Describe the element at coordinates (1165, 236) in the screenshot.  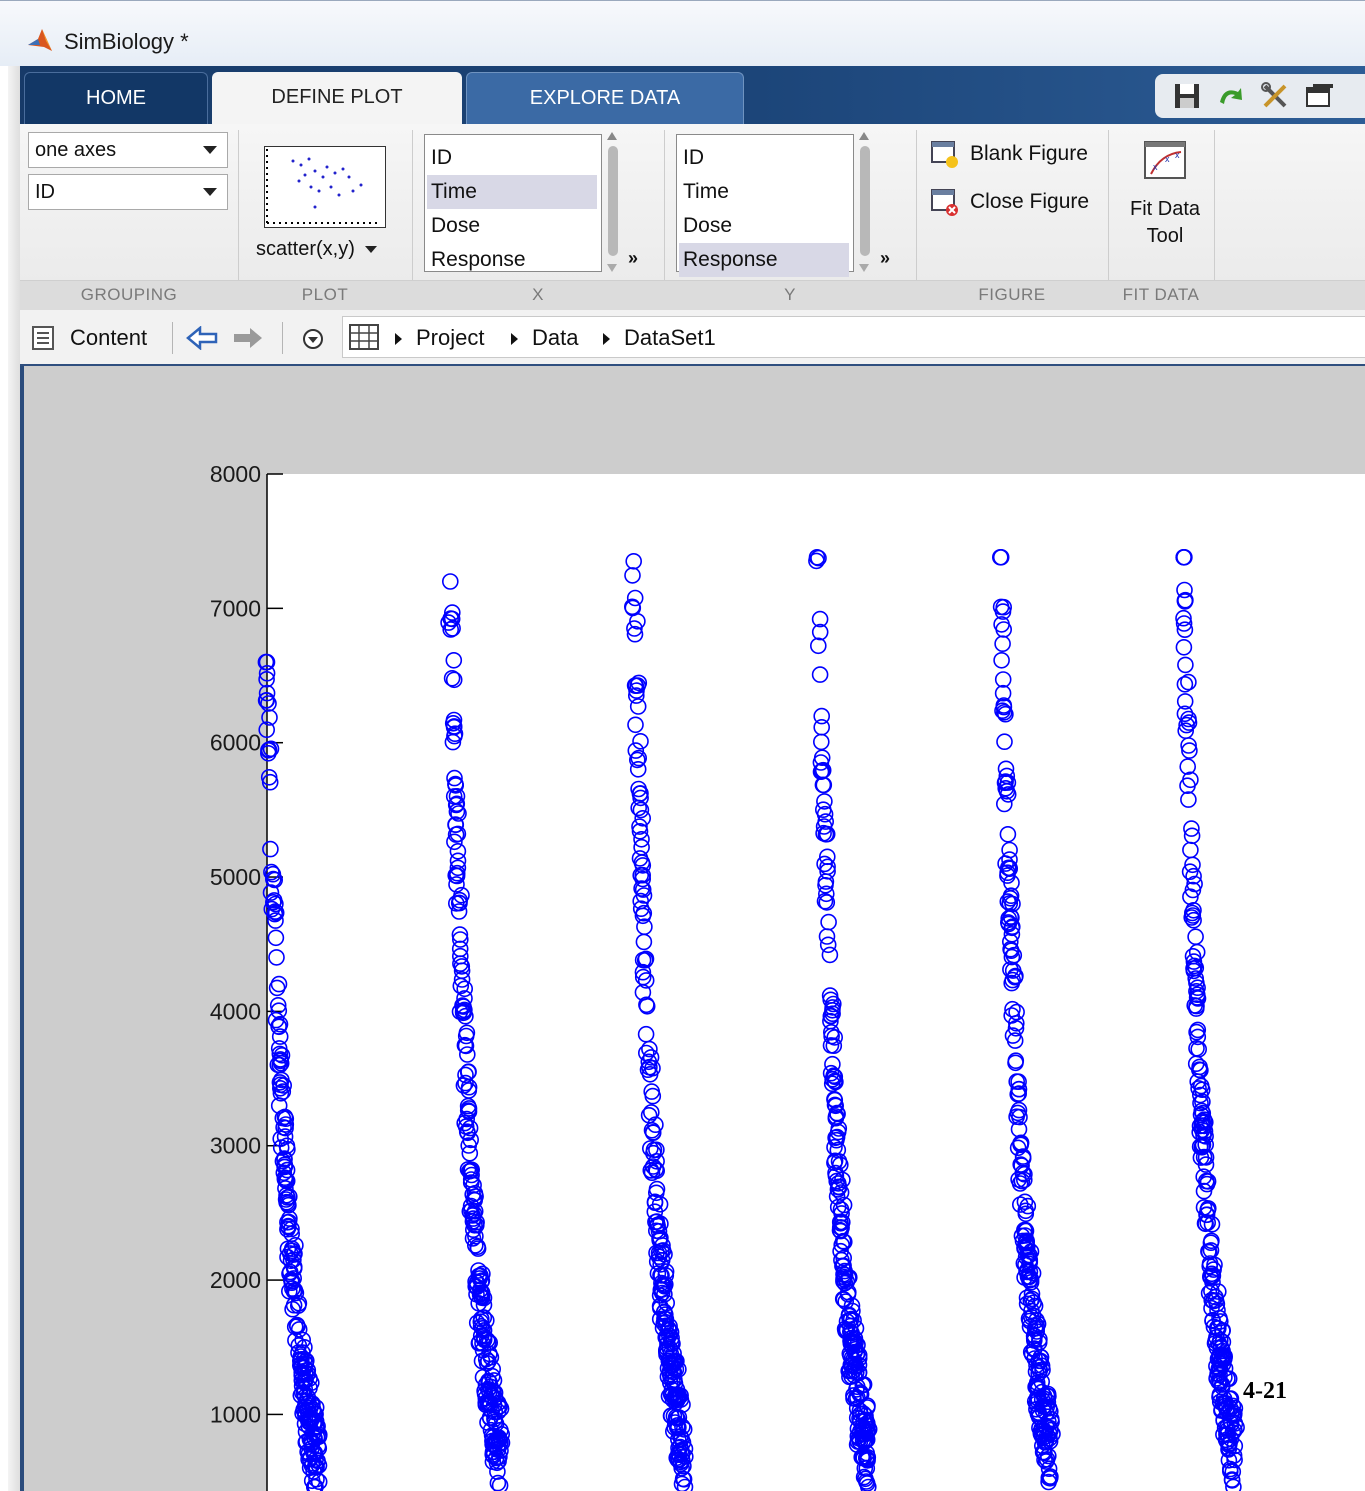
I see `fit-data-label-line2: Tool` at that location.